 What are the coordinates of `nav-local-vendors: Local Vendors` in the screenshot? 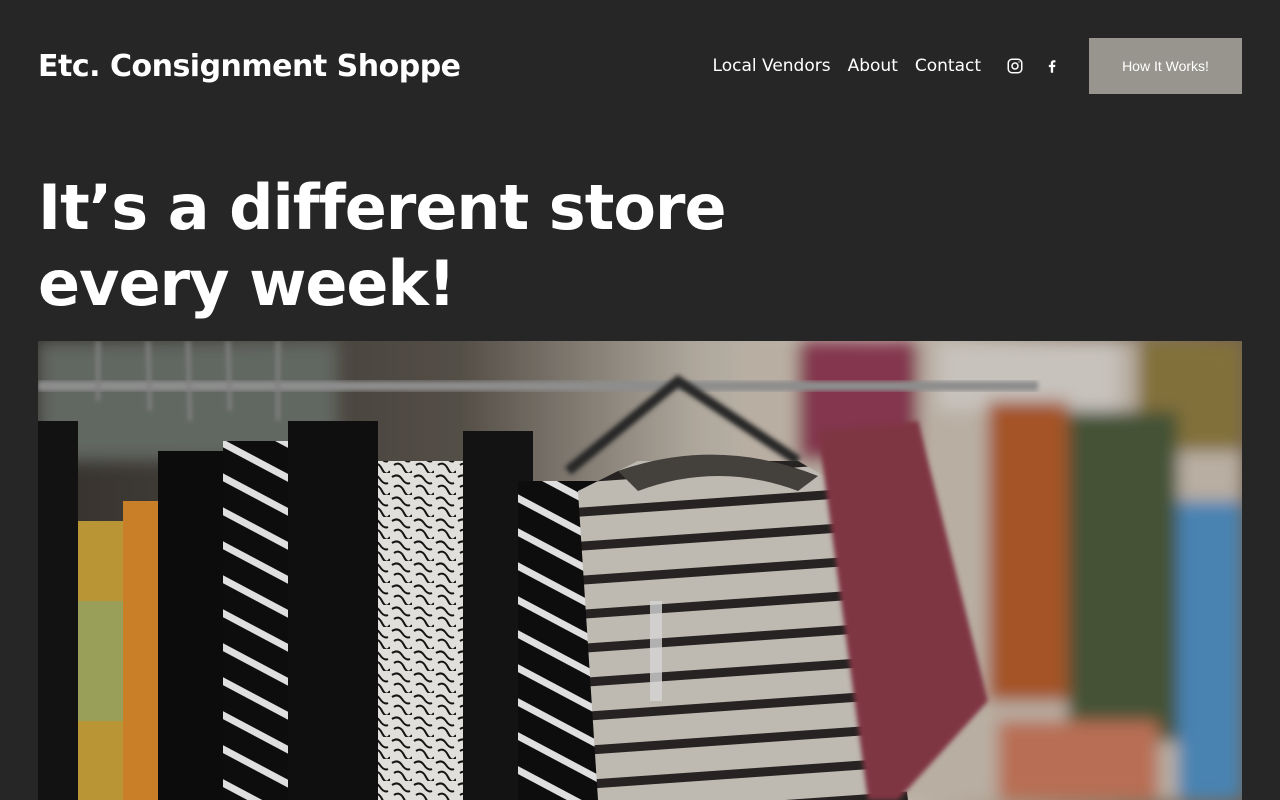 It's located at (772, 66).